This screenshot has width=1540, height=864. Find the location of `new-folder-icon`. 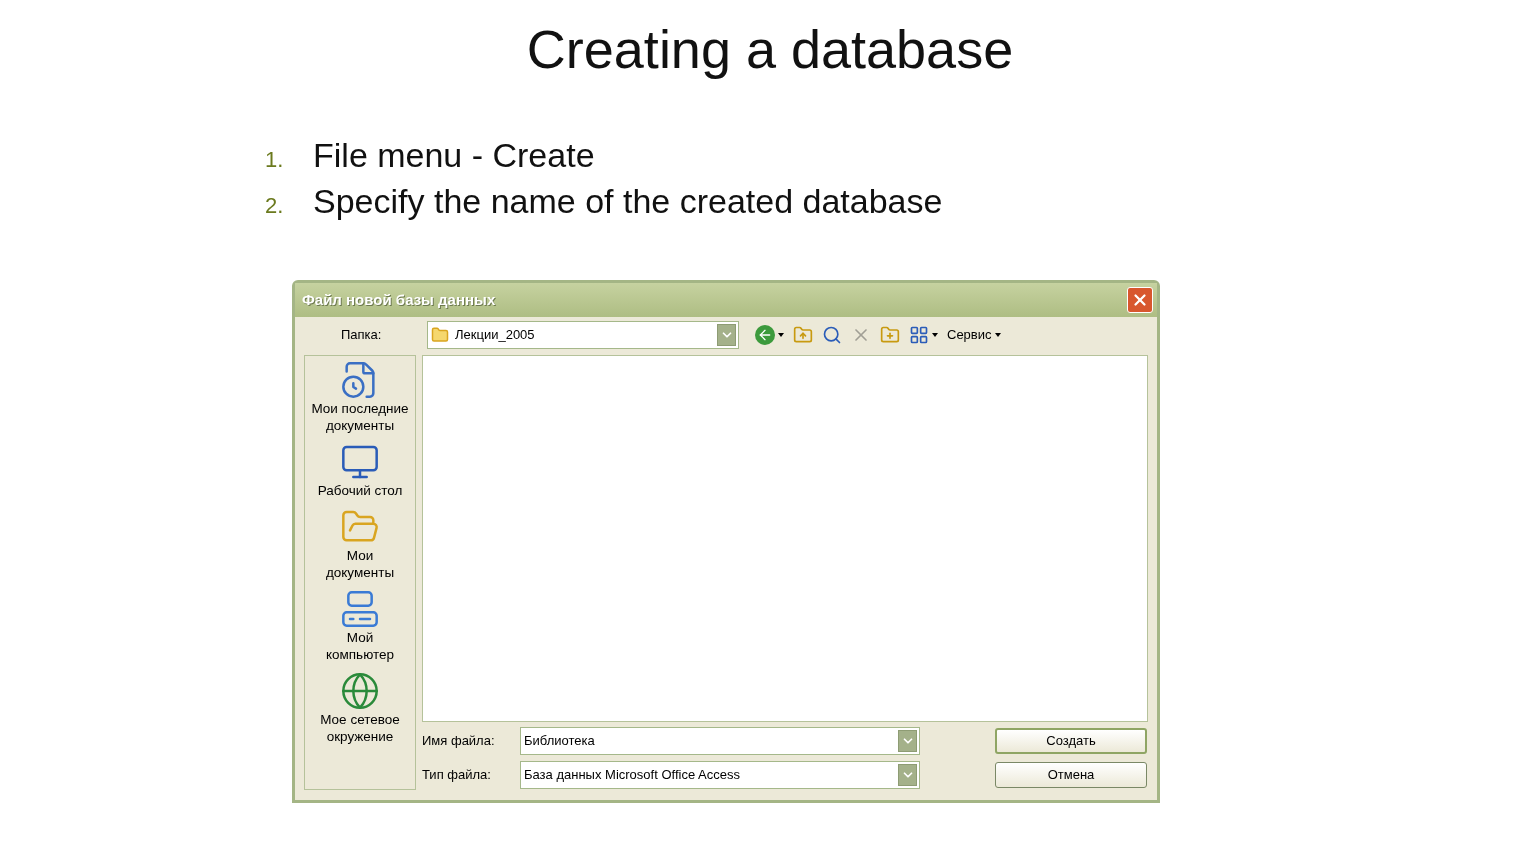

new-folder-icon is located at coordinates (890, 335).